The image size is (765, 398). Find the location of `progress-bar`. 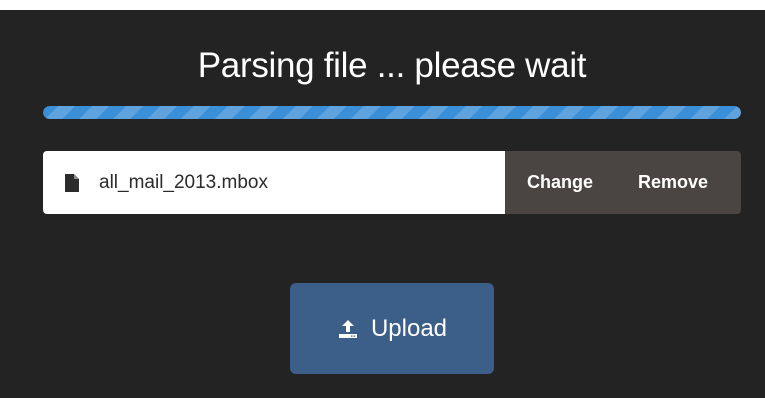

progress-bar is located at coordinates (392, 112).